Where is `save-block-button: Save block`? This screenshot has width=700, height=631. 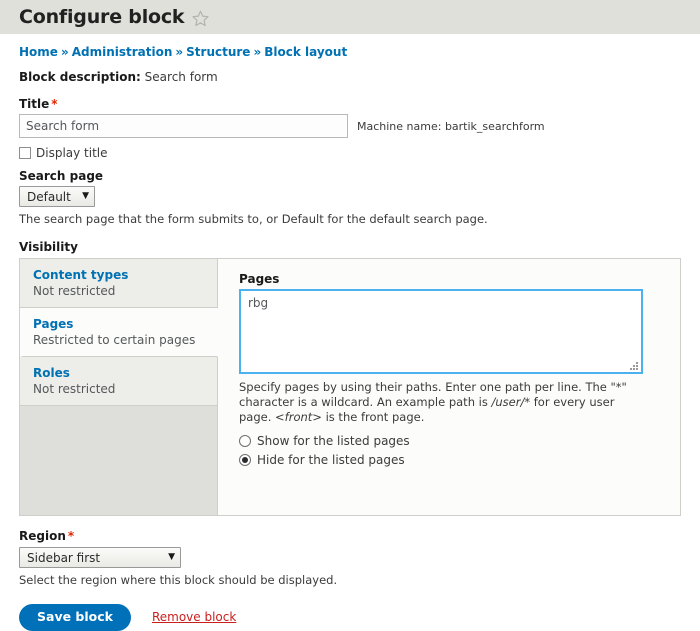
save-block-button: Save block is located at coordinates (75, 617).